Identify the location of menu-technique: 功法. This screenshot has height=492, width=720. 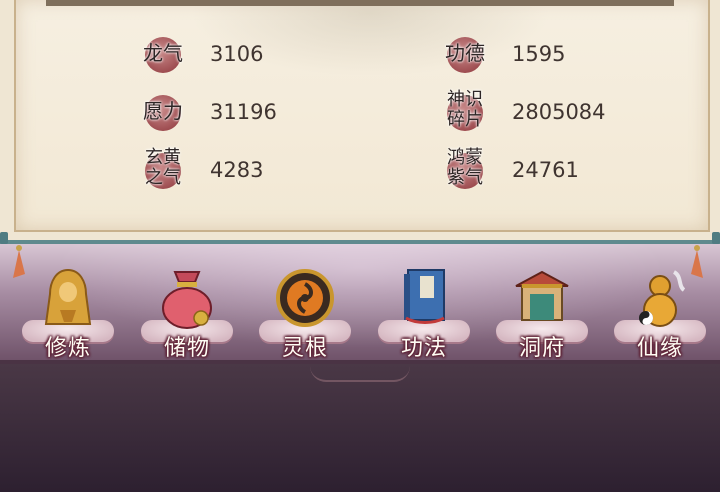
(424, 312).